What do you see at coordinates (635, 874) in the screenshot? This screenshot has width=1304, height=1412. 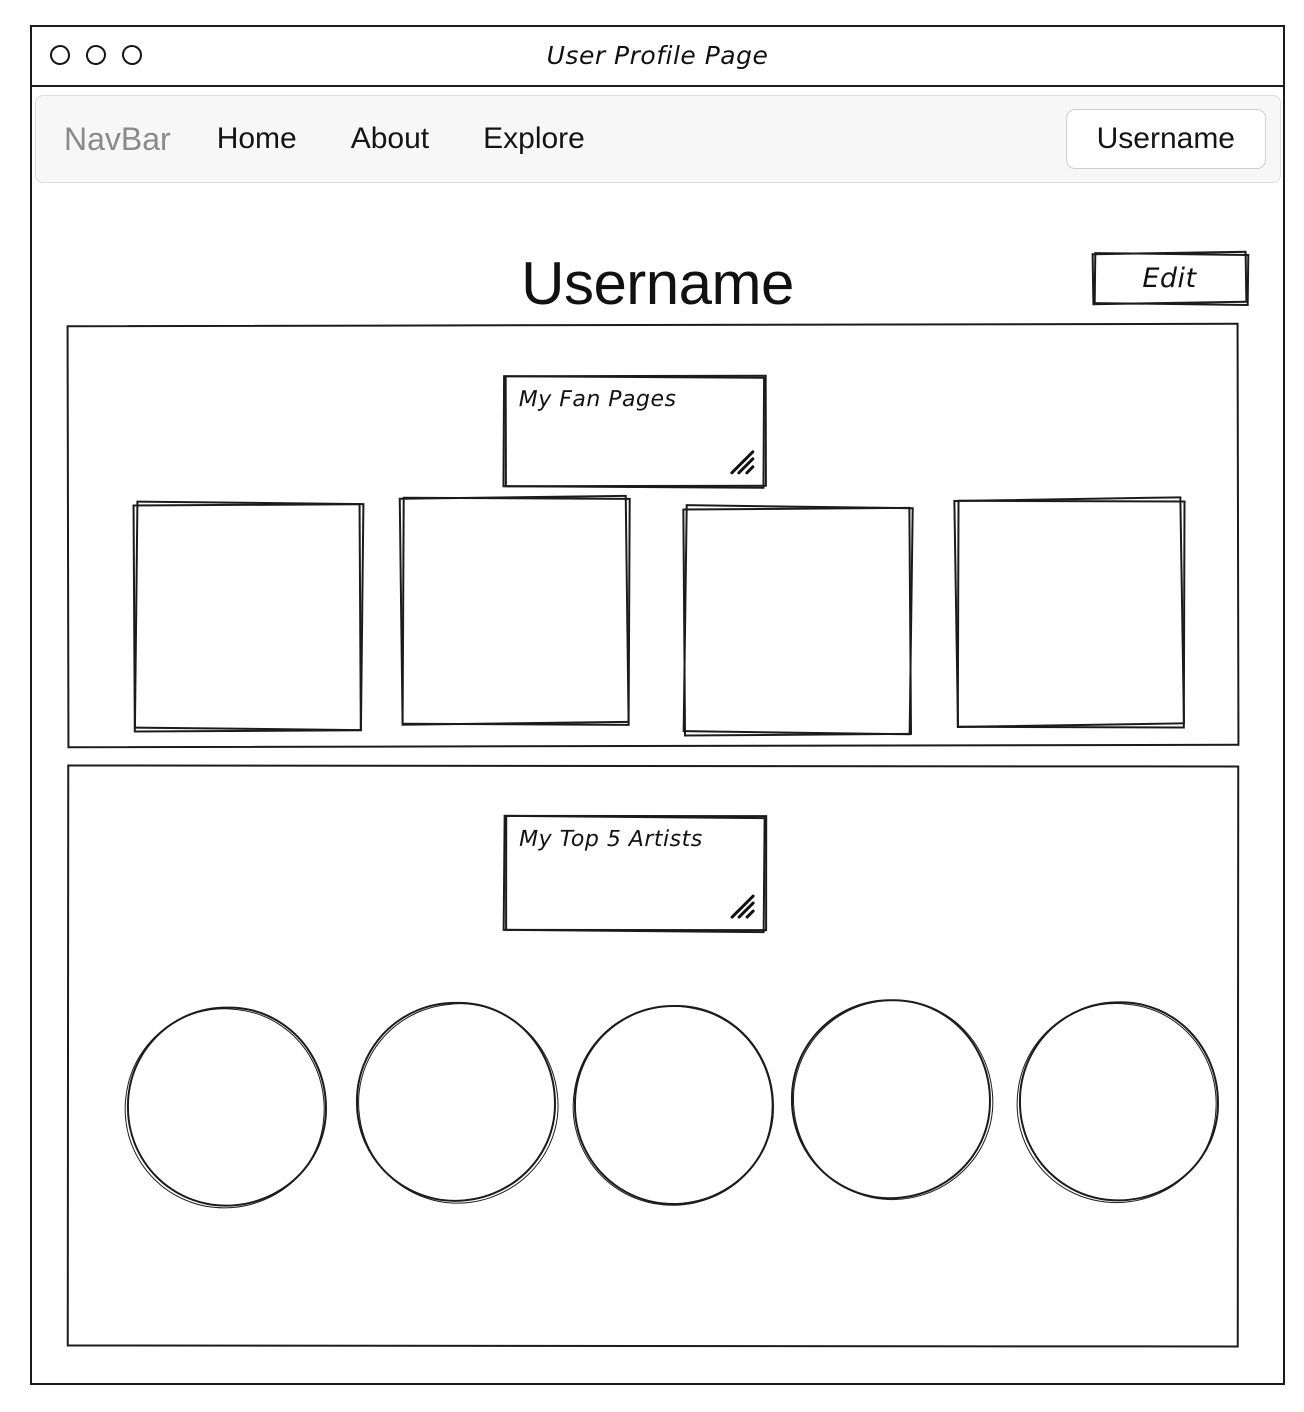 I see `top-artists-label-box: My Top 5 Artists` at bounding box center [635, 874].